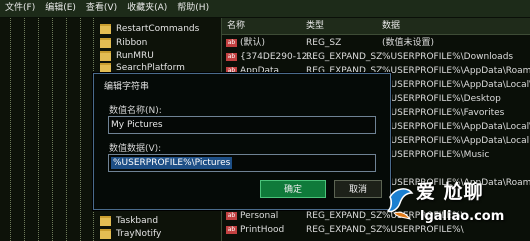 The image size is (530, 241). I want to click on watermark-text: 爱 尬聊, so click(450, 192).